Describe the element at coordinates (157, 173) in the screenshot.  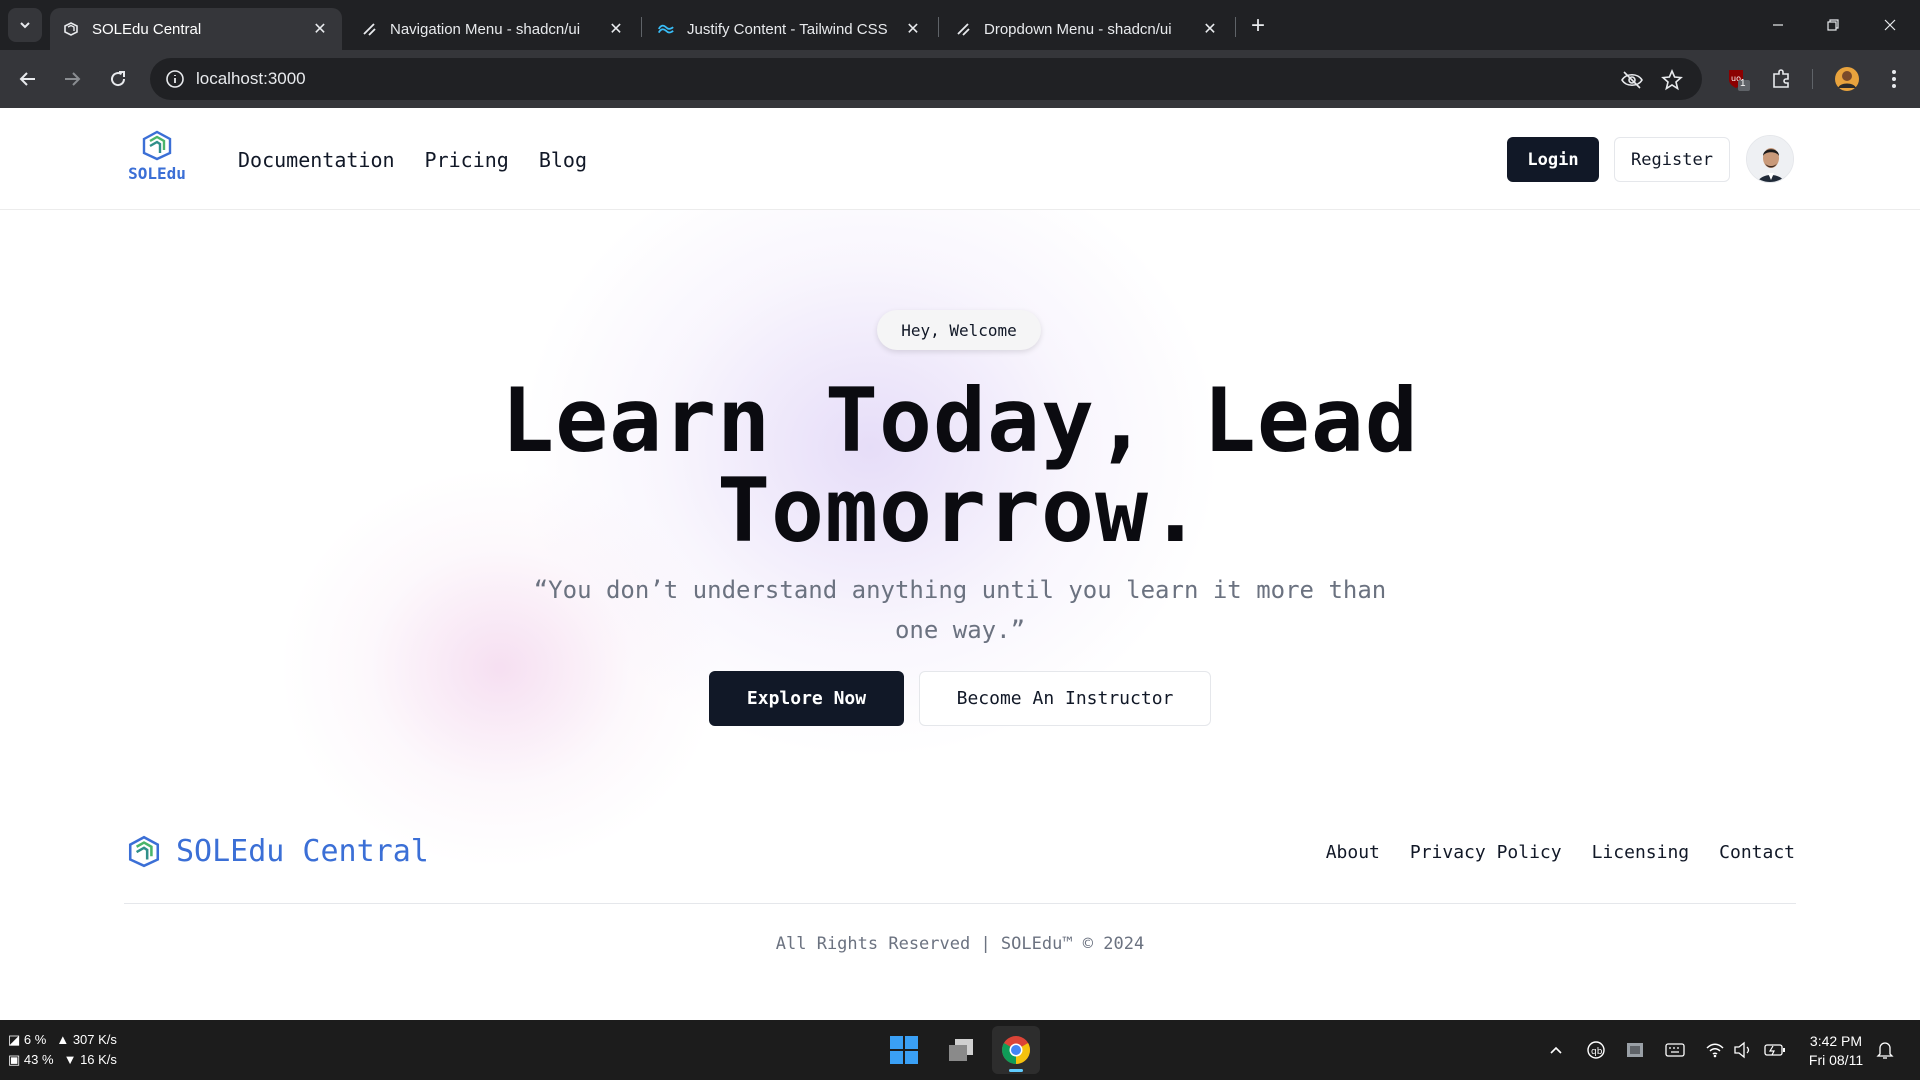
I see `brand-name: SOLEdu` at that location.